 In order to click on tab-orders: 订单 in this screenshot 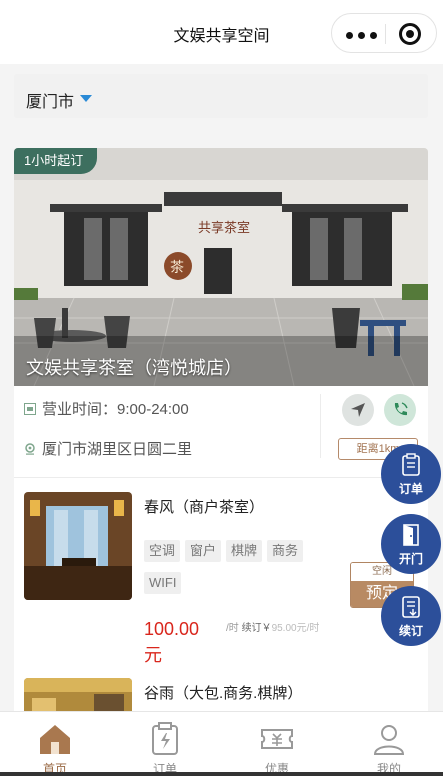, I will do `click(165, 744)`.